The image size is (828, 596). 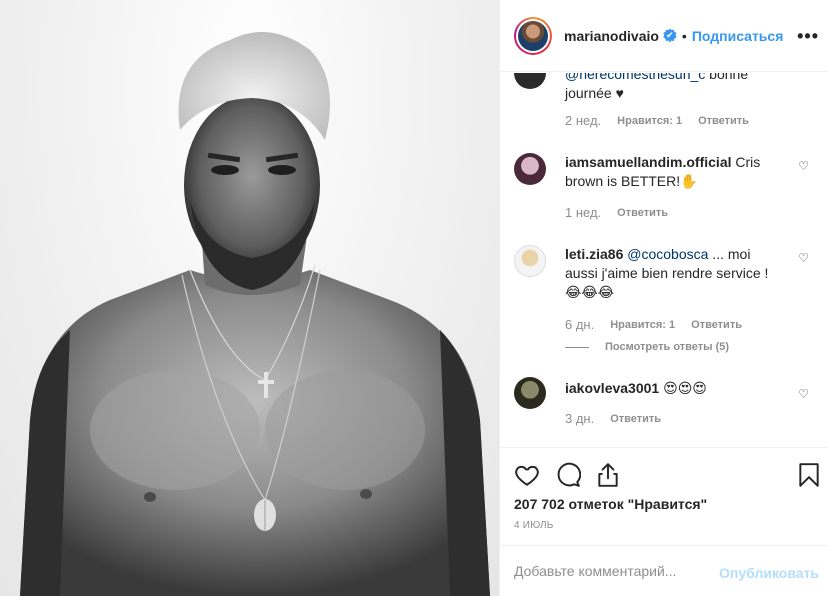 I want to click on follow-button: Подписаться, so click(x=738, y=36).